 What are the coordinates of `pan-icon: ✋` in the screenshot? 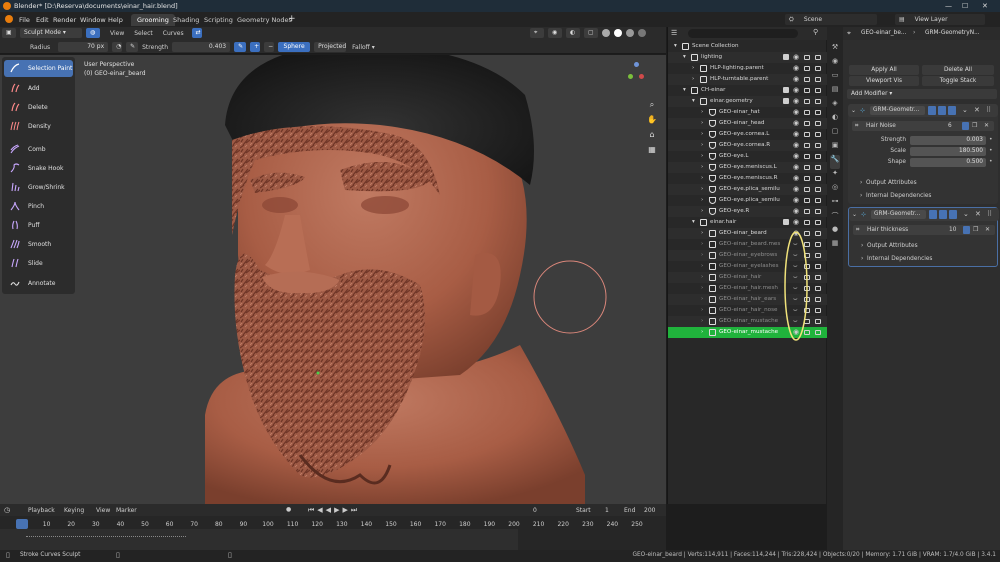 It's located at (652, 121).